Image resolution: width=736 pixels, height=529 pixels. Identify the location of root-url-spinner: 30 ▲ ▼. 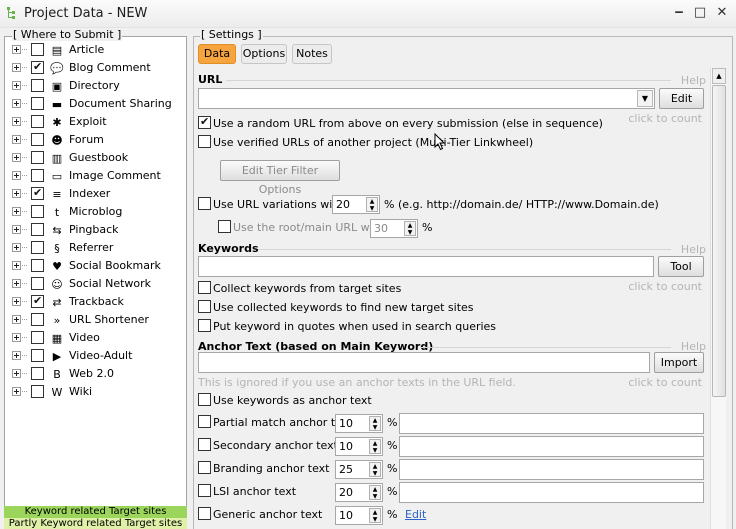
(394, 228).